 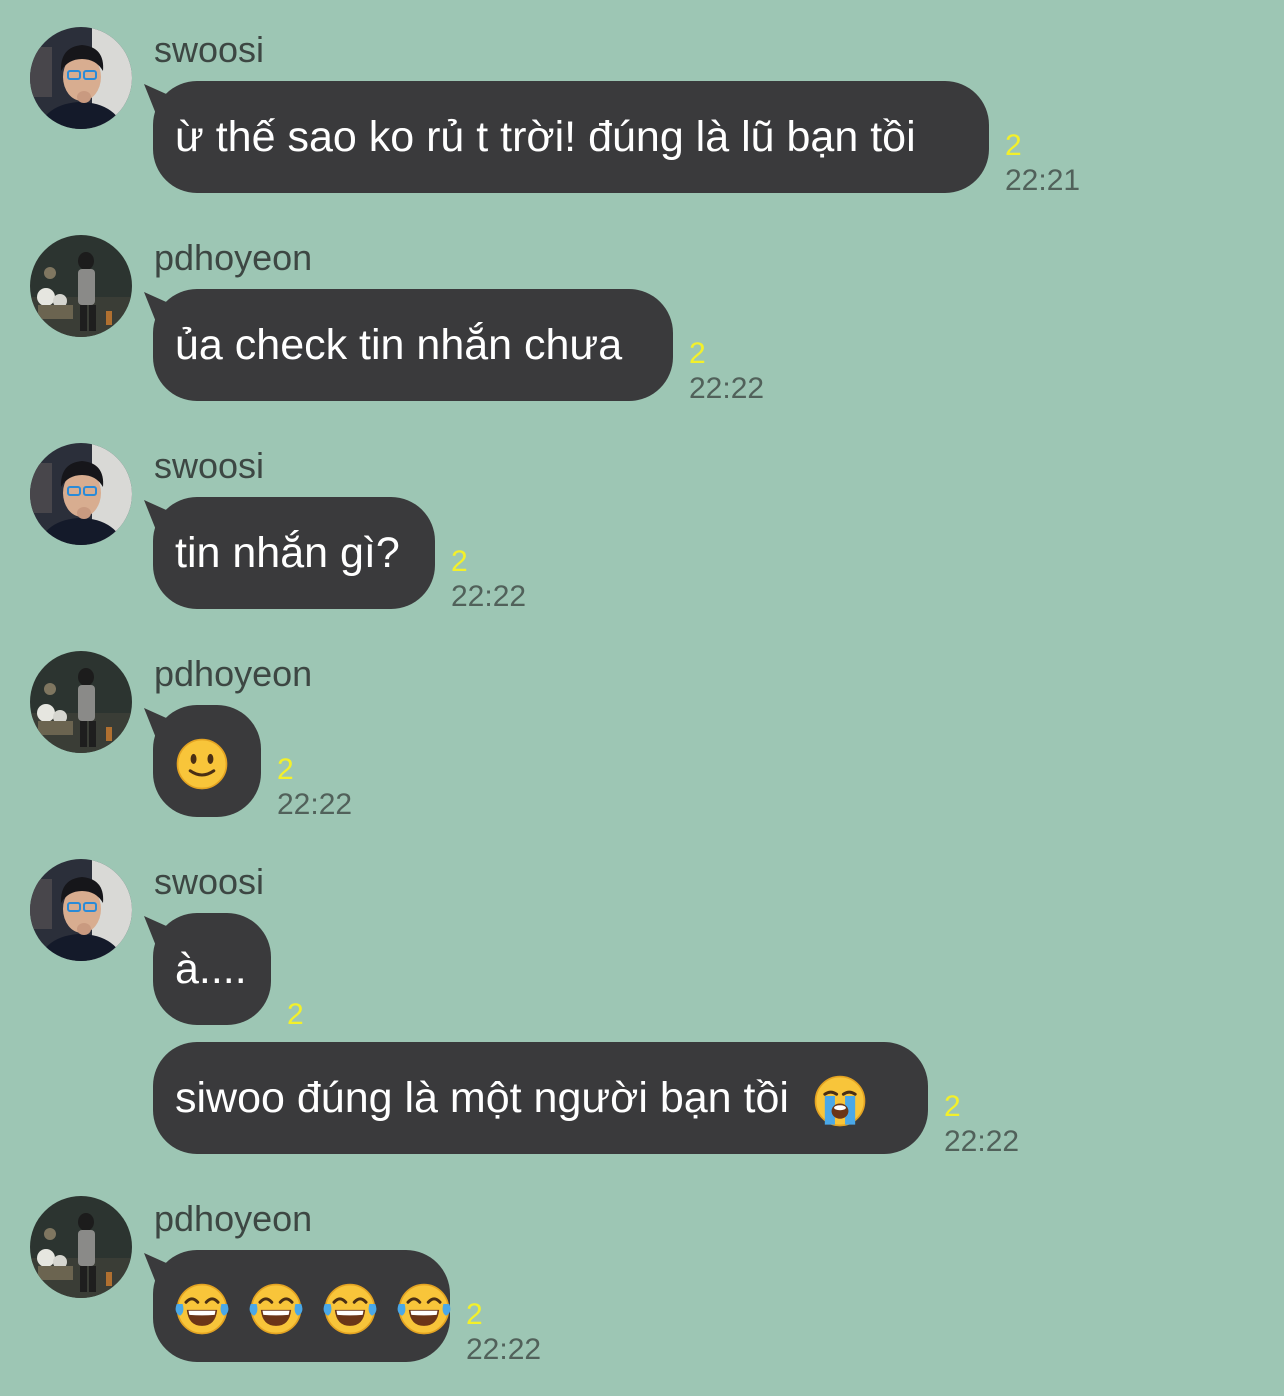 What do you see at coordinates (287, 553) in the screenshot?
I see `message-text: tin nhắn gì?` at bounding box center [287, 553].